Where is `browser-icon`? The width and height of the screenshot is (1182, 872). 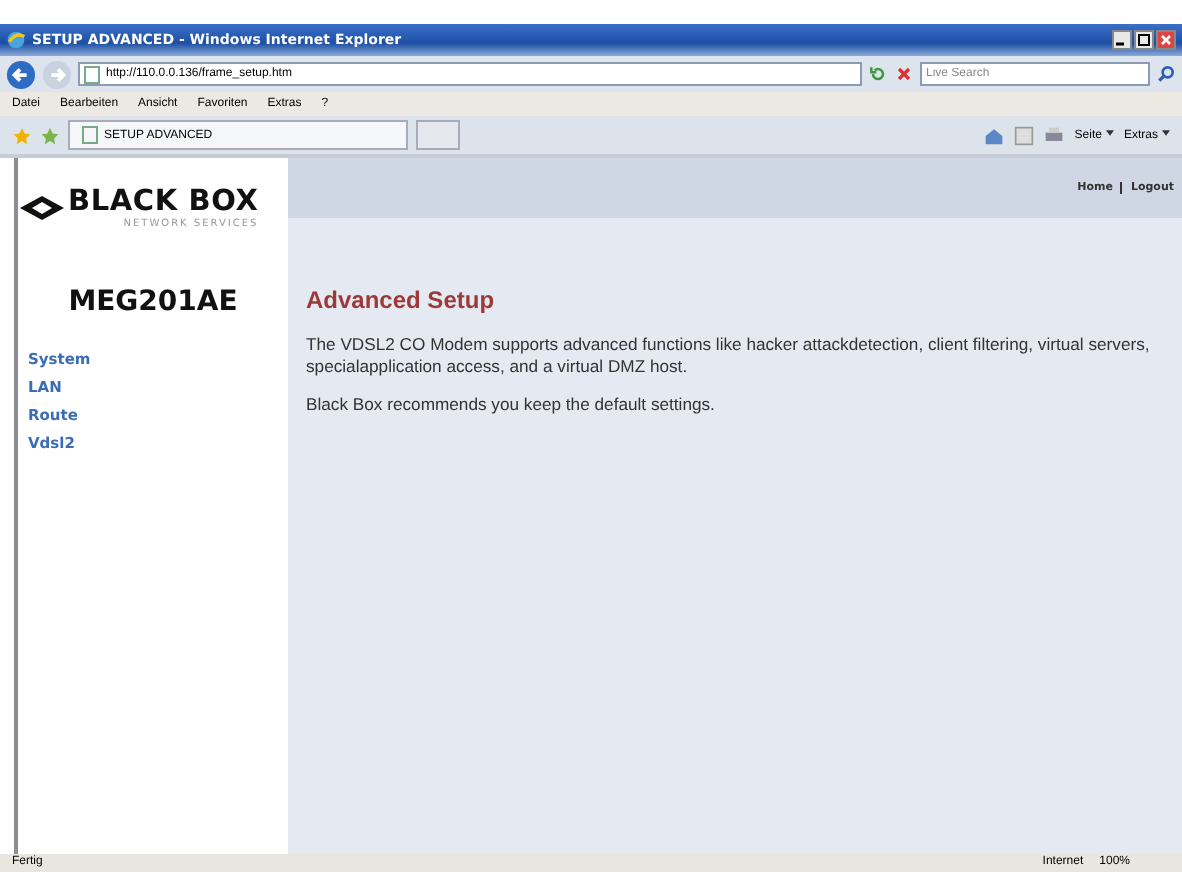
browser-icon is located at coordinates (16, 40).